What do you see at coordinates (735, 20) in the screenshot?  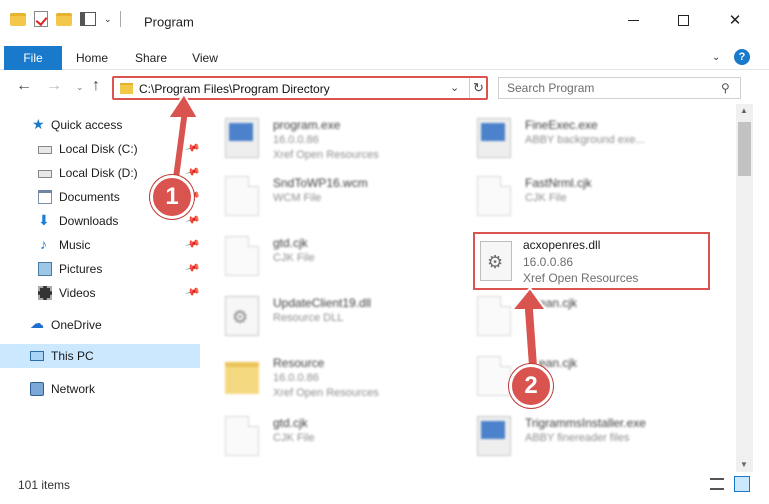 I see `close-button: ✕` at bounding box center [735, 20].